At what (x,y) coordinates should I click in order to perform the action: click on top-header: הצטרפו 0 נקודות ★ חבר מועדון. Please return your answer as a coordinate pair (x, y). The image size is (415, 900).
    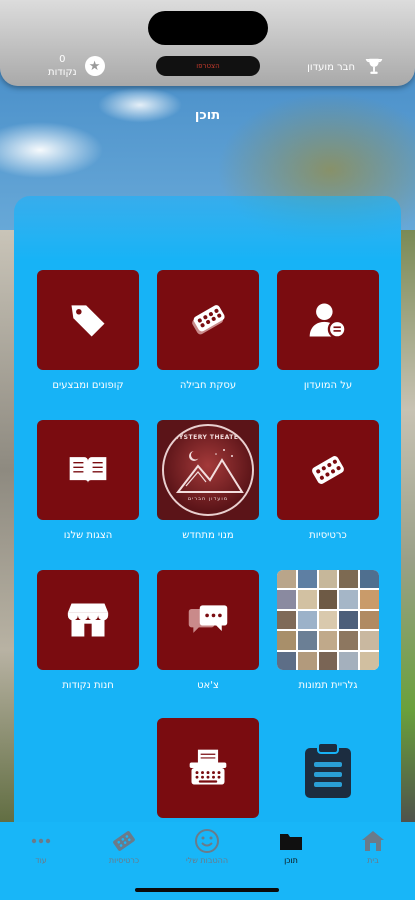
    Looking at the image, I should click on (207, 43).